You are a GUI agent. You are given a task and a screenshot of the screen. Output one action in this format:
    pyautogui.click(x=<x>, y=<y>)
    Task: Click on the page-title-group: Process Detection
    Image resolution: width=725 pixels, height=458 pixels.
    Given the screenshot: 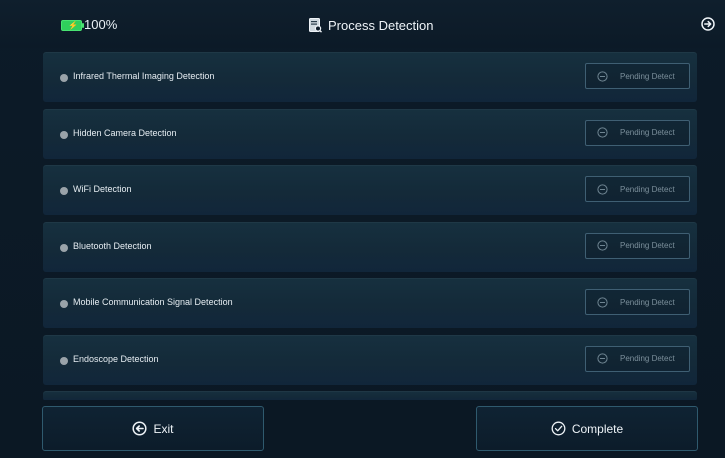 What is the action you would take?
    pyautogui.click(x=371, y=25)
    